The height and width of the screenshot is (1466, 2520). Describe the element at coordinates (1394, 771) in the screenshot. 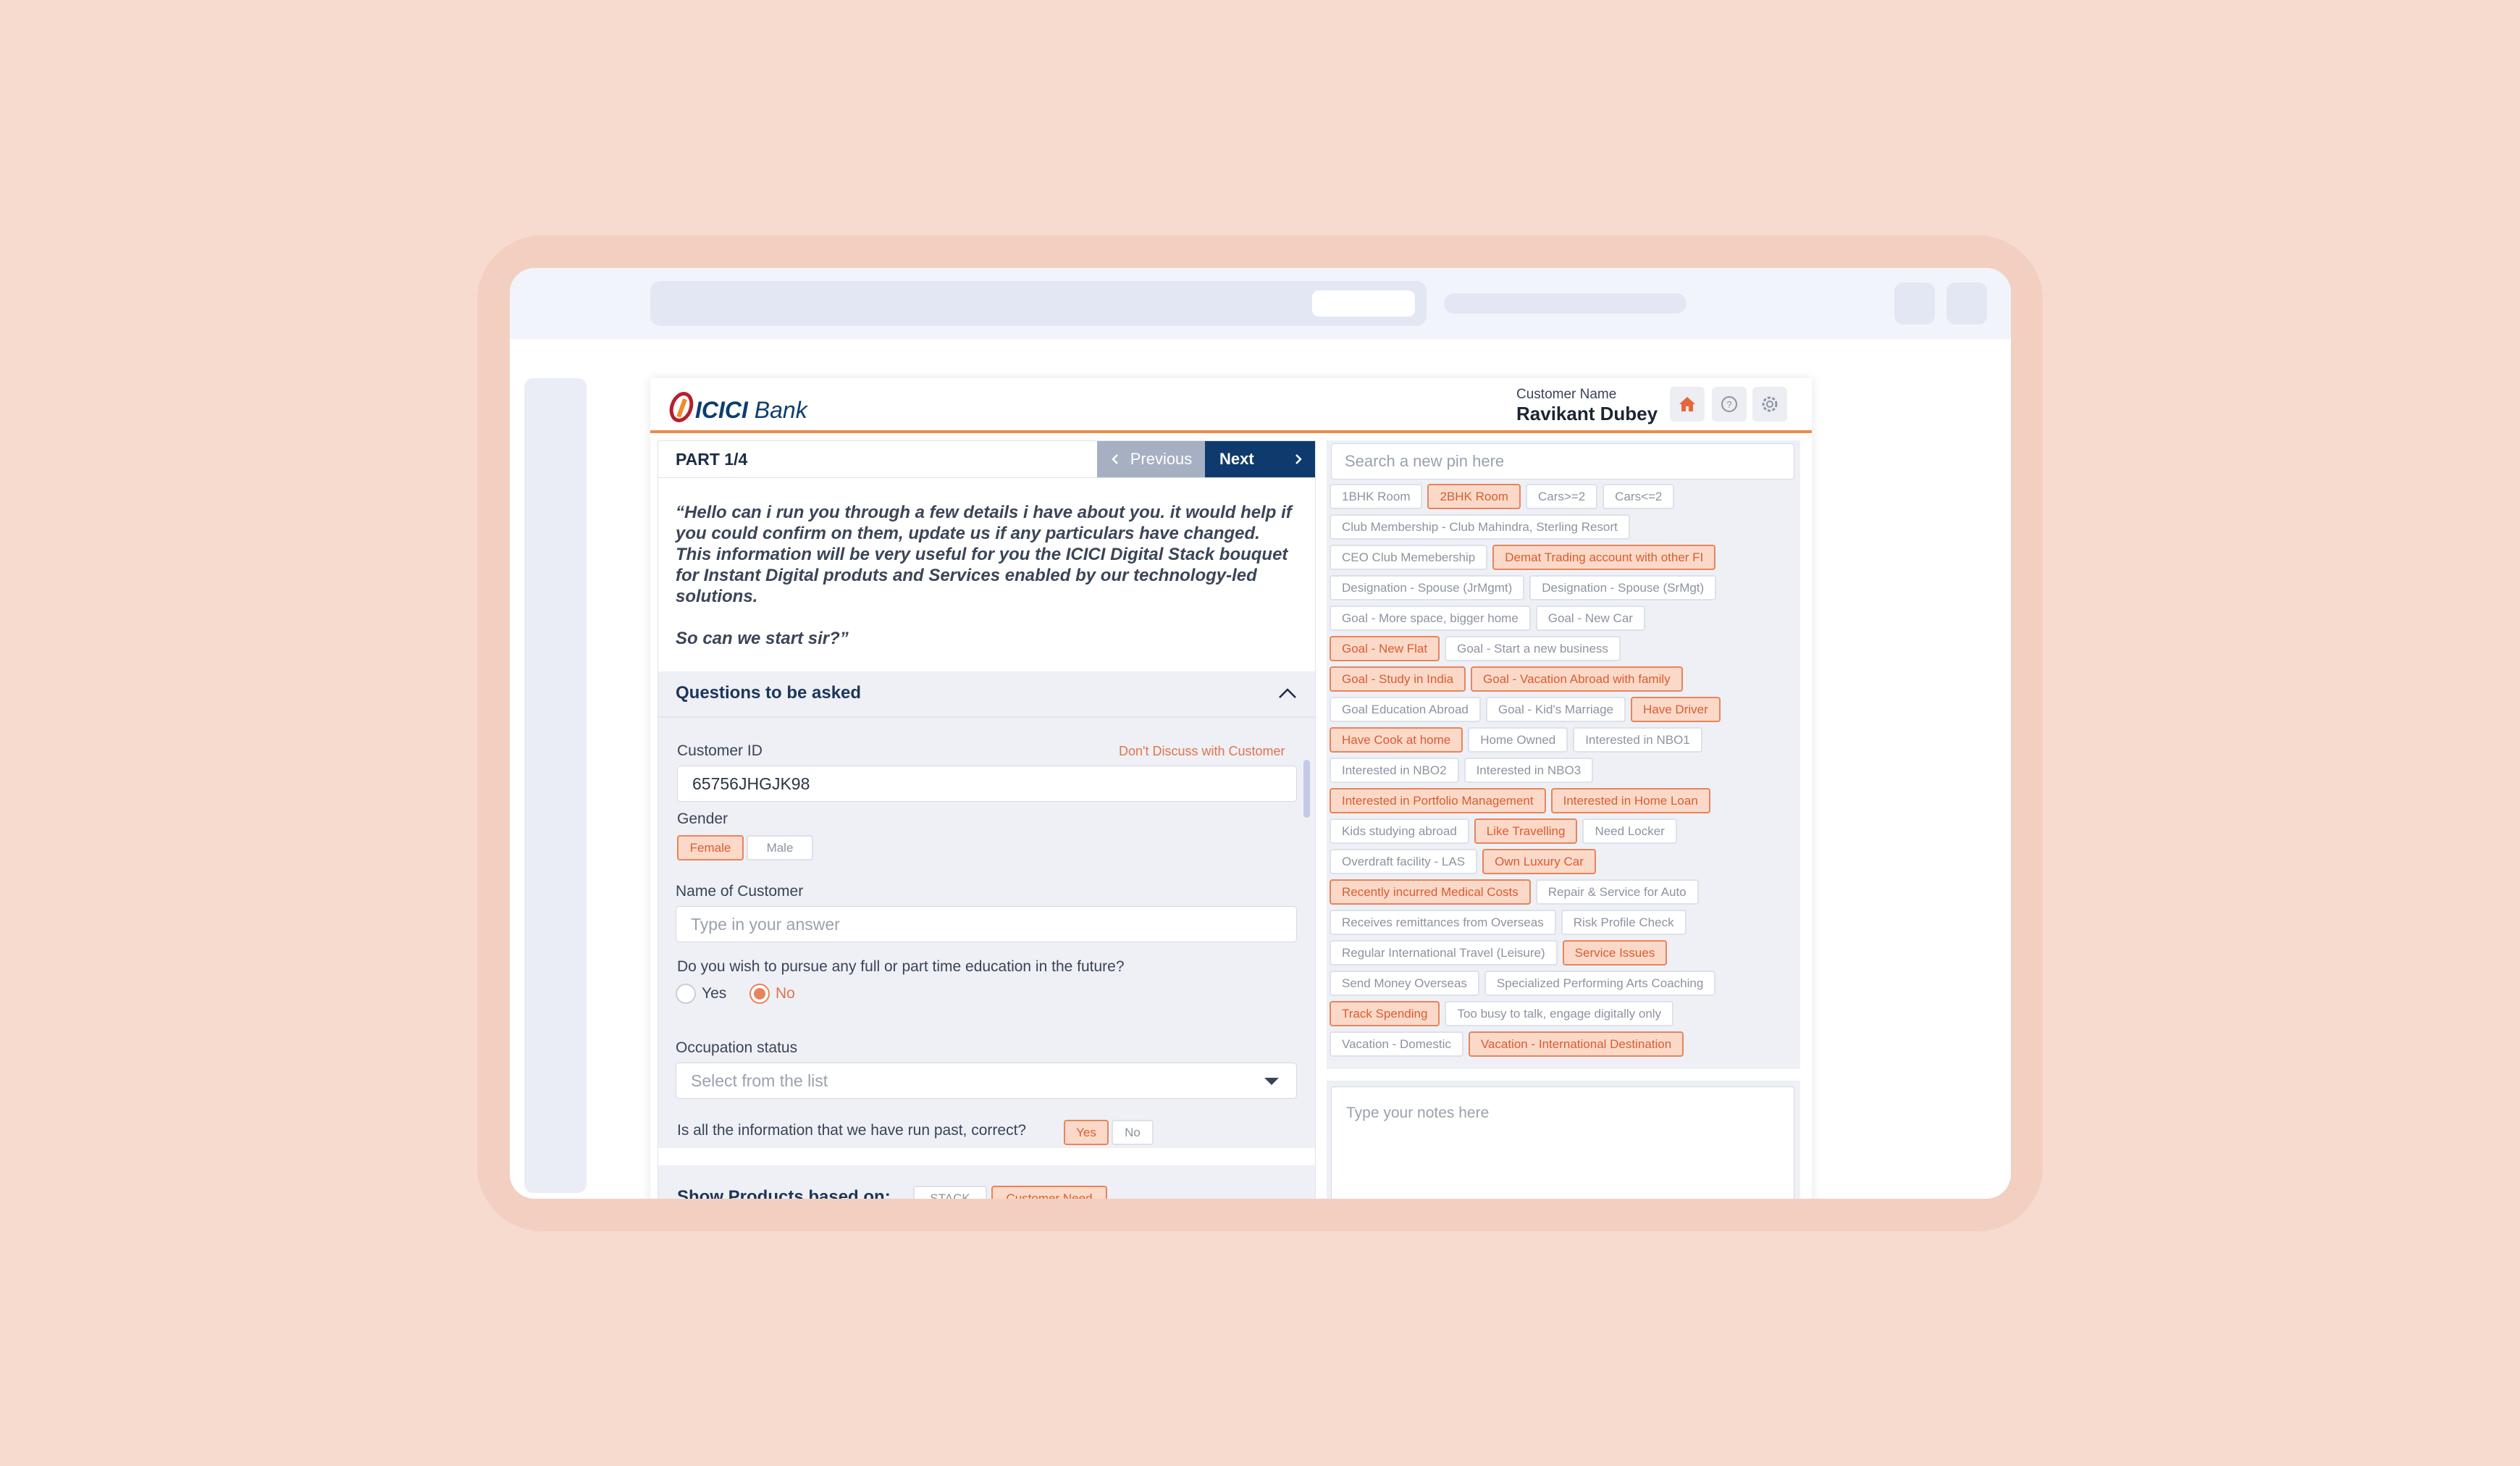

I see `pin-chip: Interested in NBO2` at that location.